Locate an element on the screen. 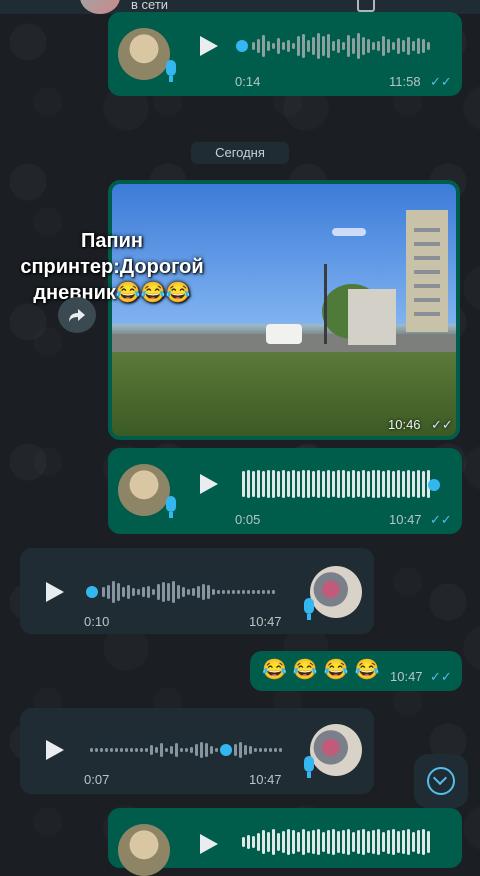  voice-duration: 0:14 is located at coordinates (248, 81).